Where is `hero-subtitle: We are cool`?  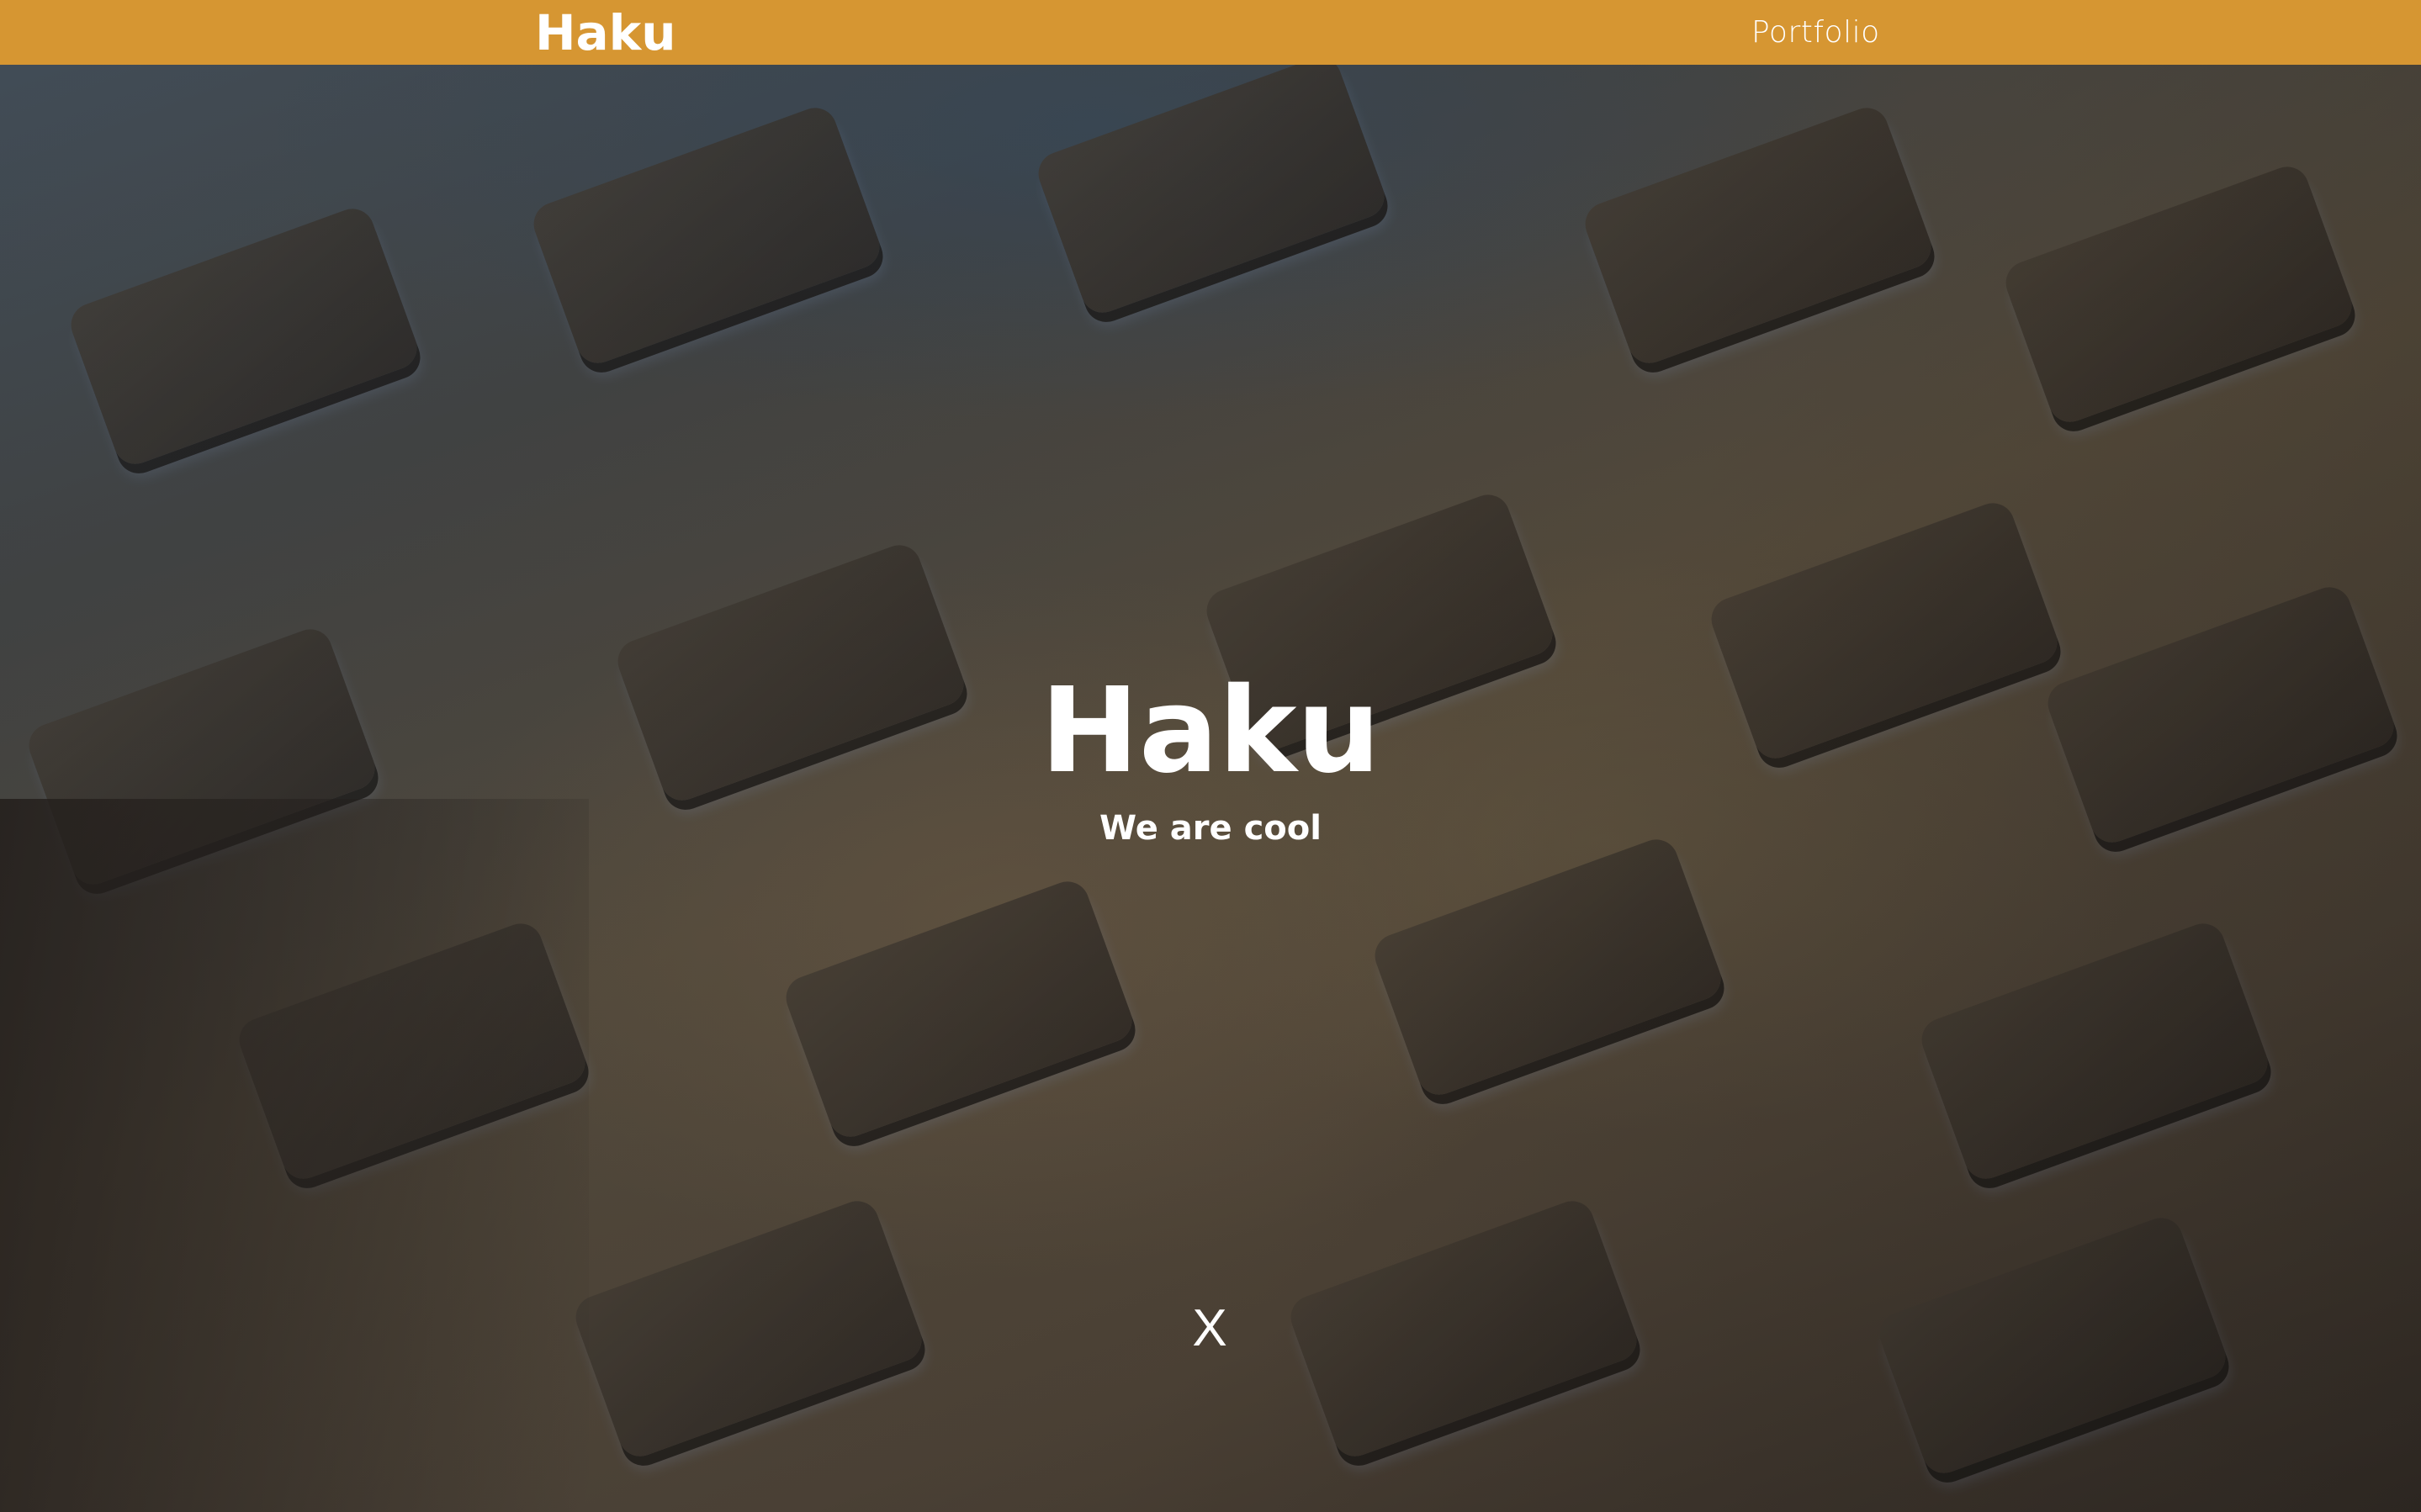
hero-subtitle: We are cool is located at coordinates (1211, 828).